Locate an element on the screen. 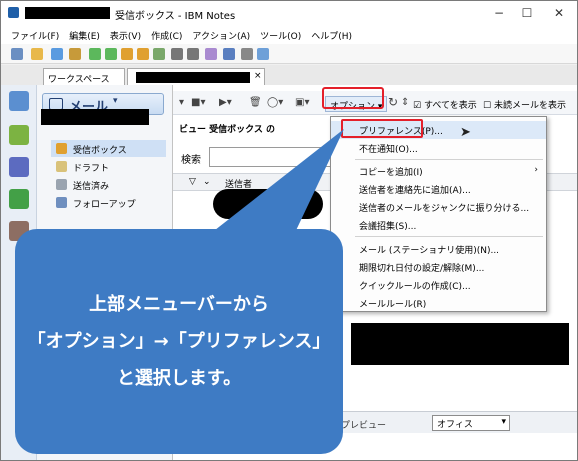  sent-icon is located at coordinates (61, 184).